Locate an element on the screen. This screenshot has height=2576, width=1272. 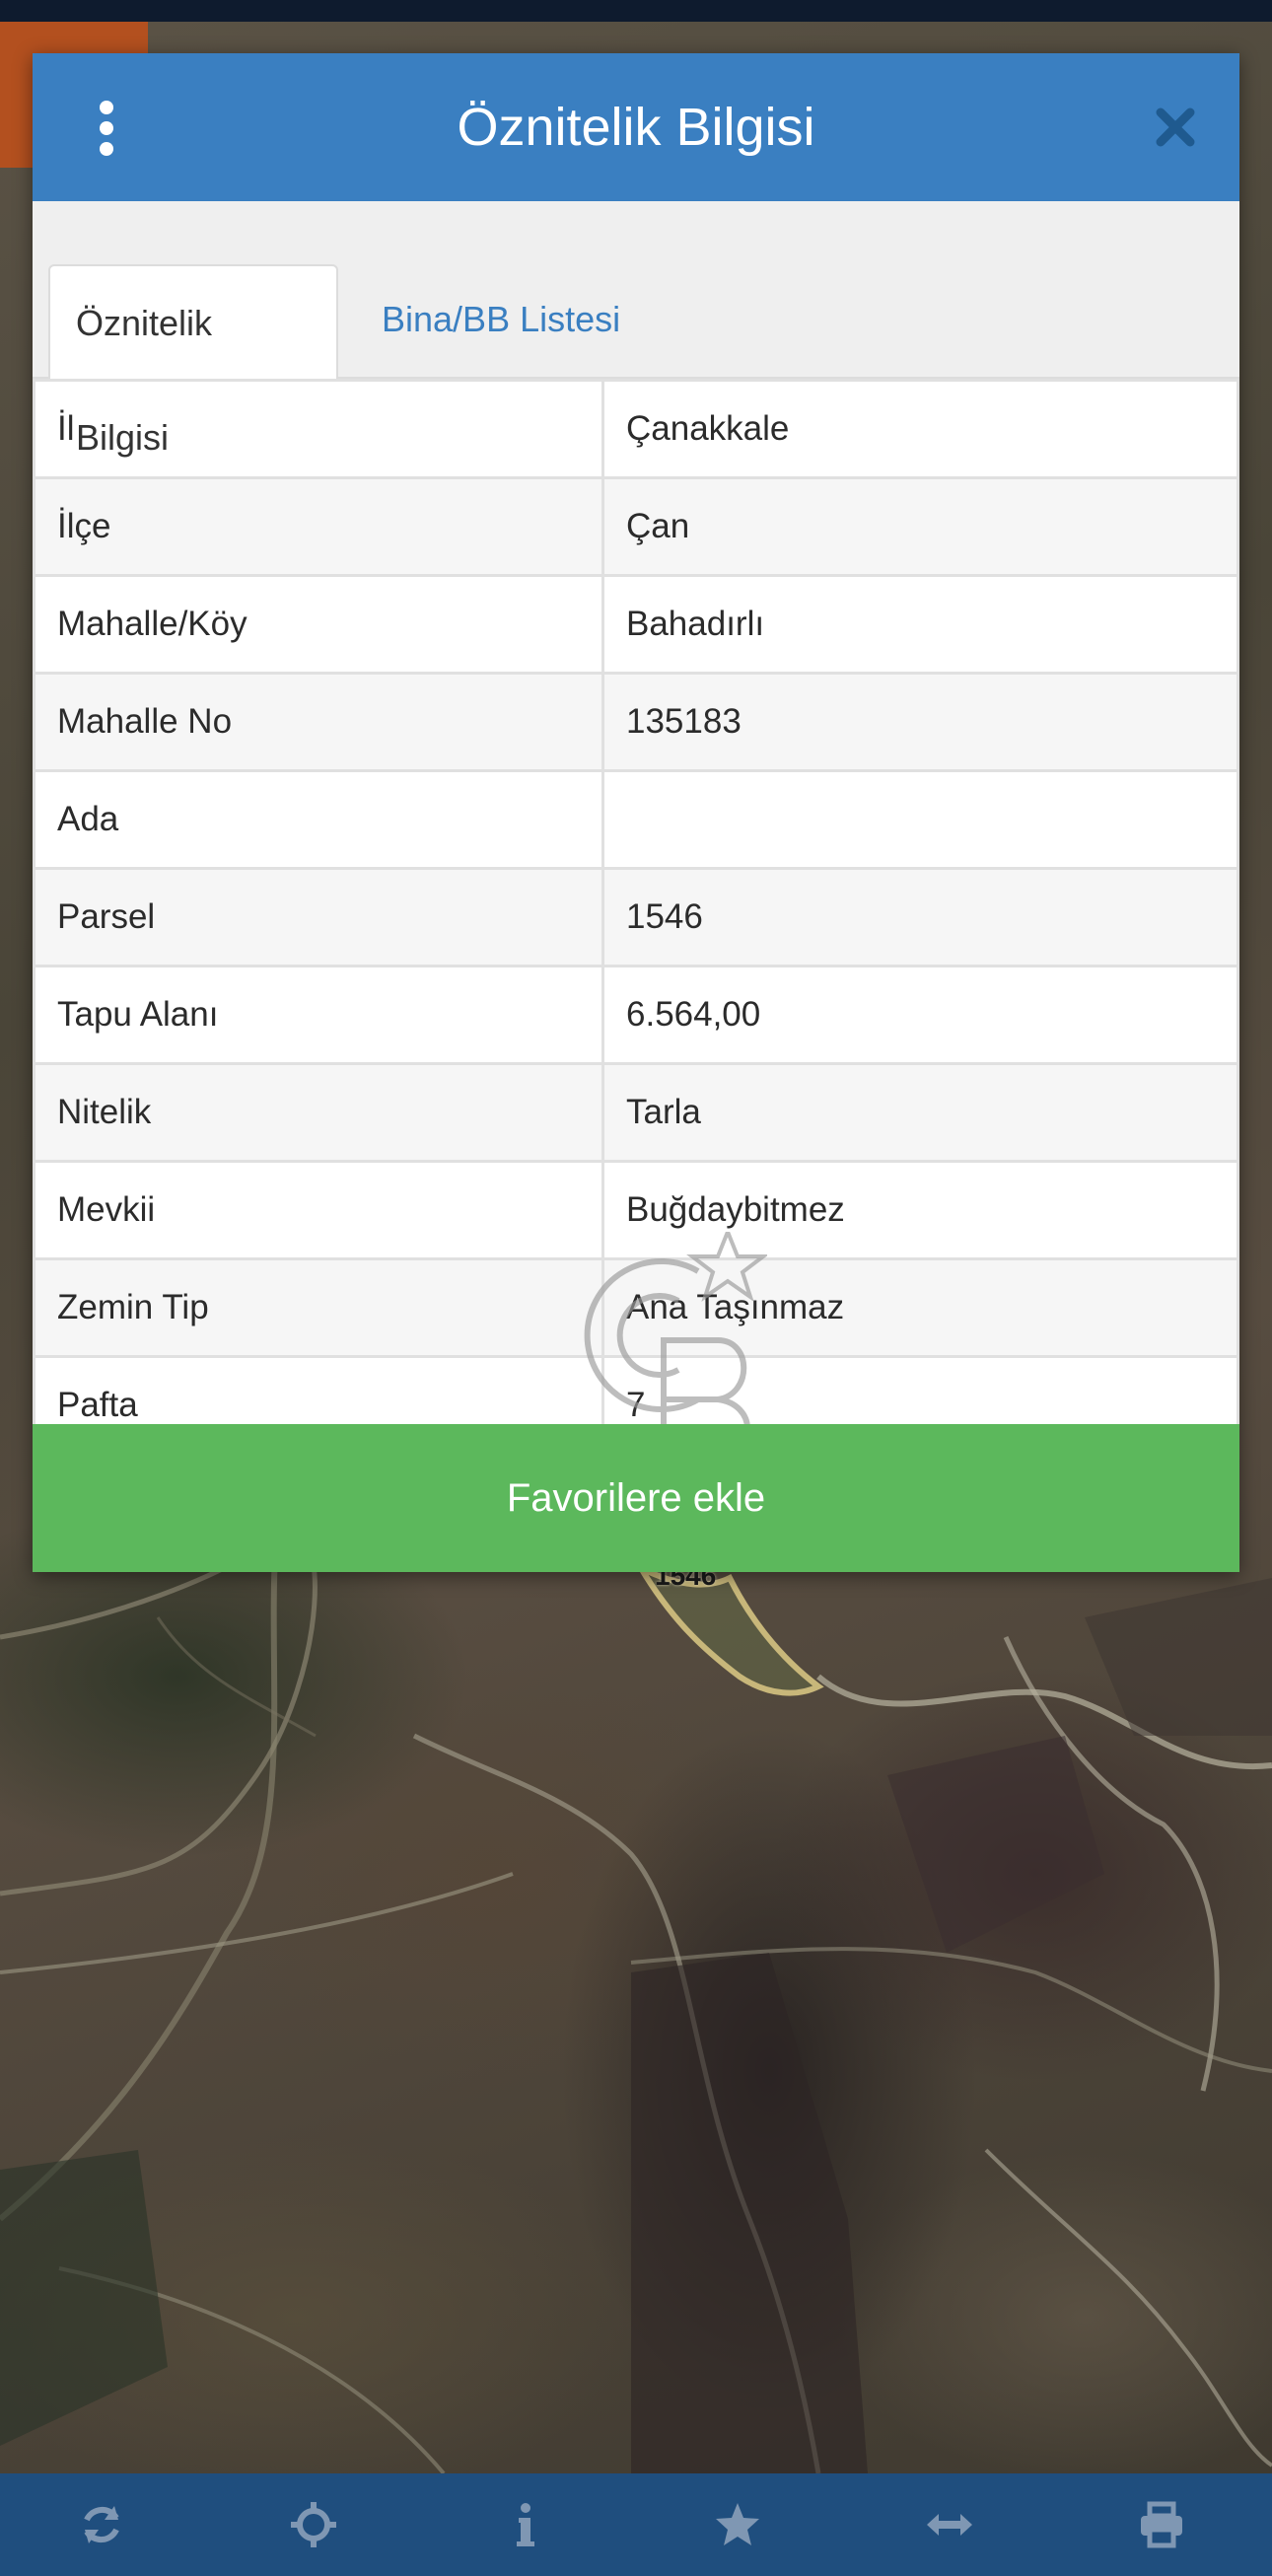
table-row: Zemin Tip Ana Taşınmaz is located at coordinates (636, 1308).